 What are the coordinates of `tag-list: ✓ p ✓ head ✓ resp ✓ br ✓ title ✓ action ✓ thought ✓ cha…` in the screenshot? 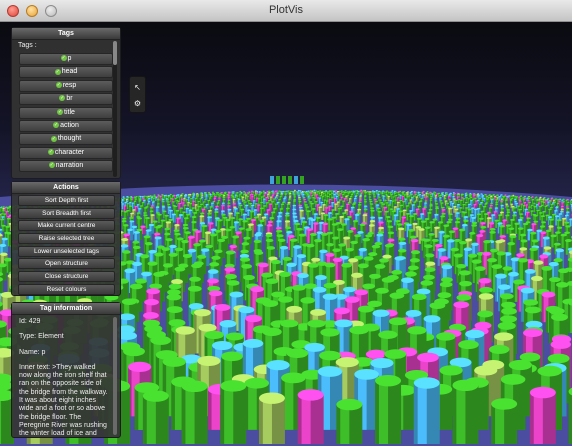 It's located at (66, 113).